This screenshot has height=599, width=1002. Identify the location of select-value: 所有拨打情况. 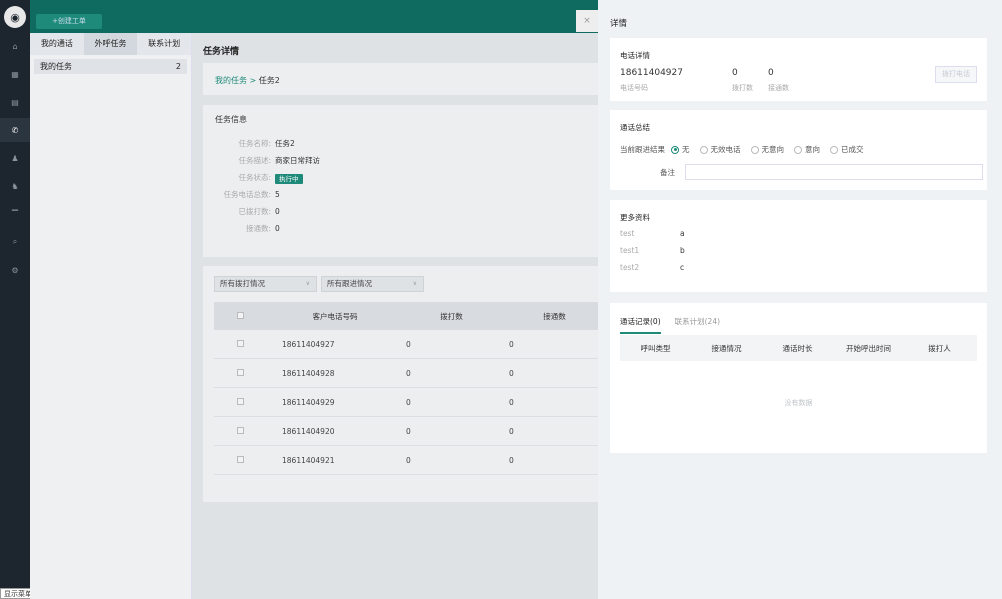
(242, 283).